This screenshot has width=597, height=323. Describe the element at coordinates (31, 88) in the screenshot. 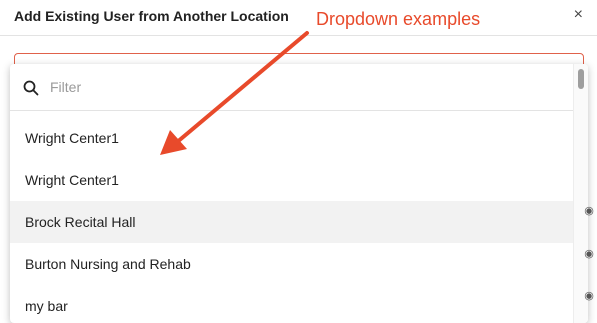

I see `search-icon` at that location.